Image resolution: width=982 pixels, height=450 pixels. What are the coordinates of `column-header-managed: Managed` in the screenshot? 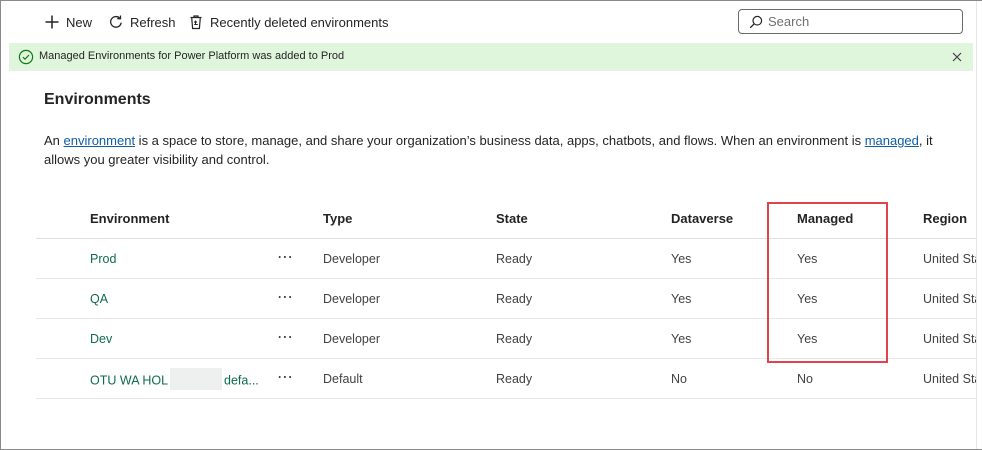 It's located at (825, 218).